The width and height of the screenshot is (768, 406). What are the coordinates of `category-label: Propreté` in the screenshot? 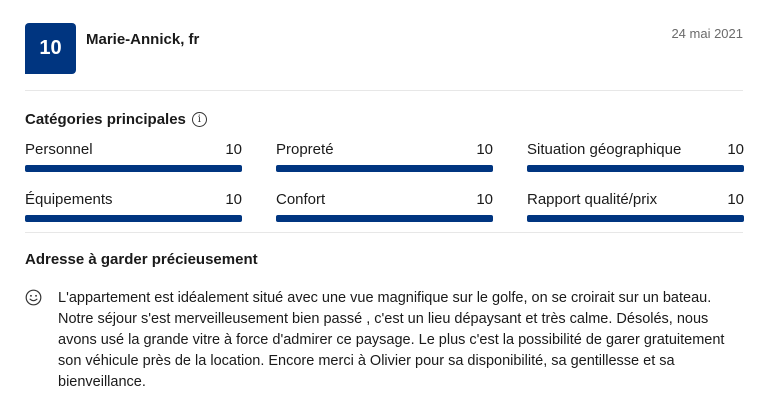 It's located at (305, 149).